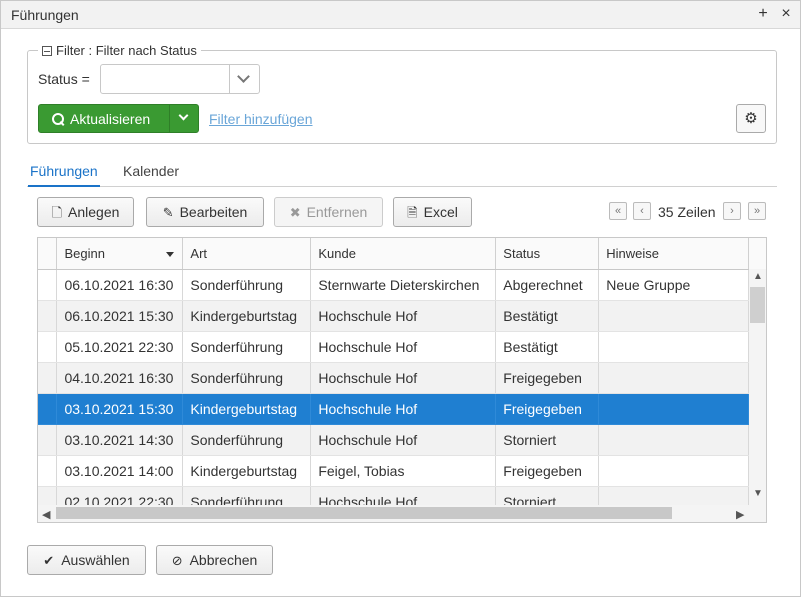 The image size is (801, 597). What do you see at coordinates (223, 560) in the screenshot?
I see `cancel-label: Abbrechen` at bounding box center [223, 560].